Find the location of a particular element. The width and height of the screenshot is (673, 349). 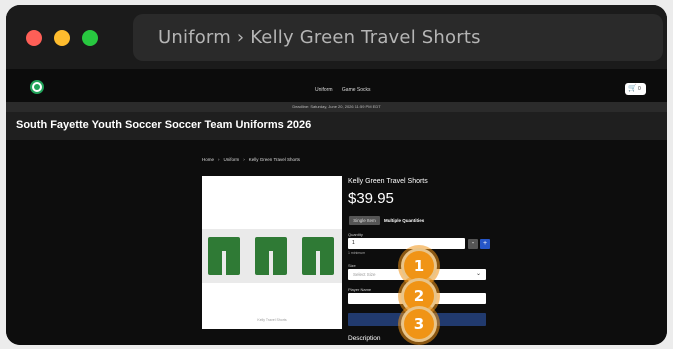

cart-count: 0 is located at coordinates (639, 89).